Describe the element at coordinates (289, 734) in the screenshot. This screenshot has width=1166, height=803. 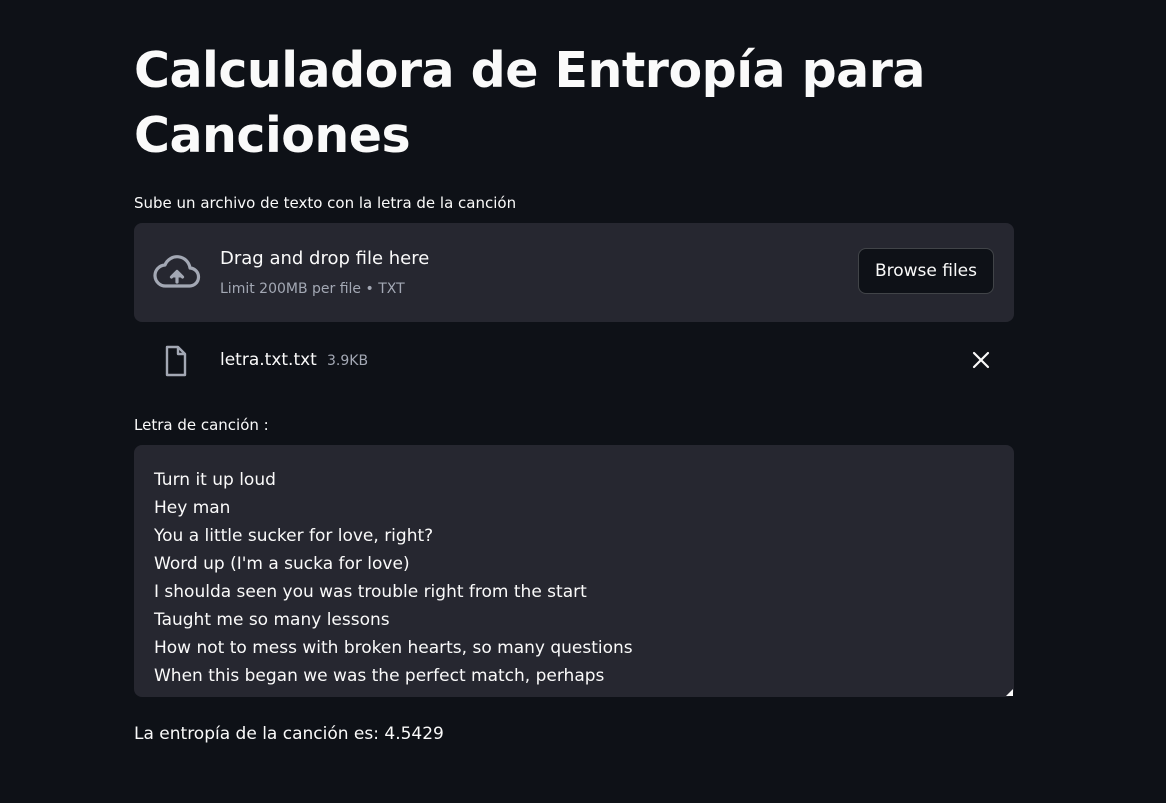
I see `entropy-result: La entropía de la canción es: 4.5429` at that location.